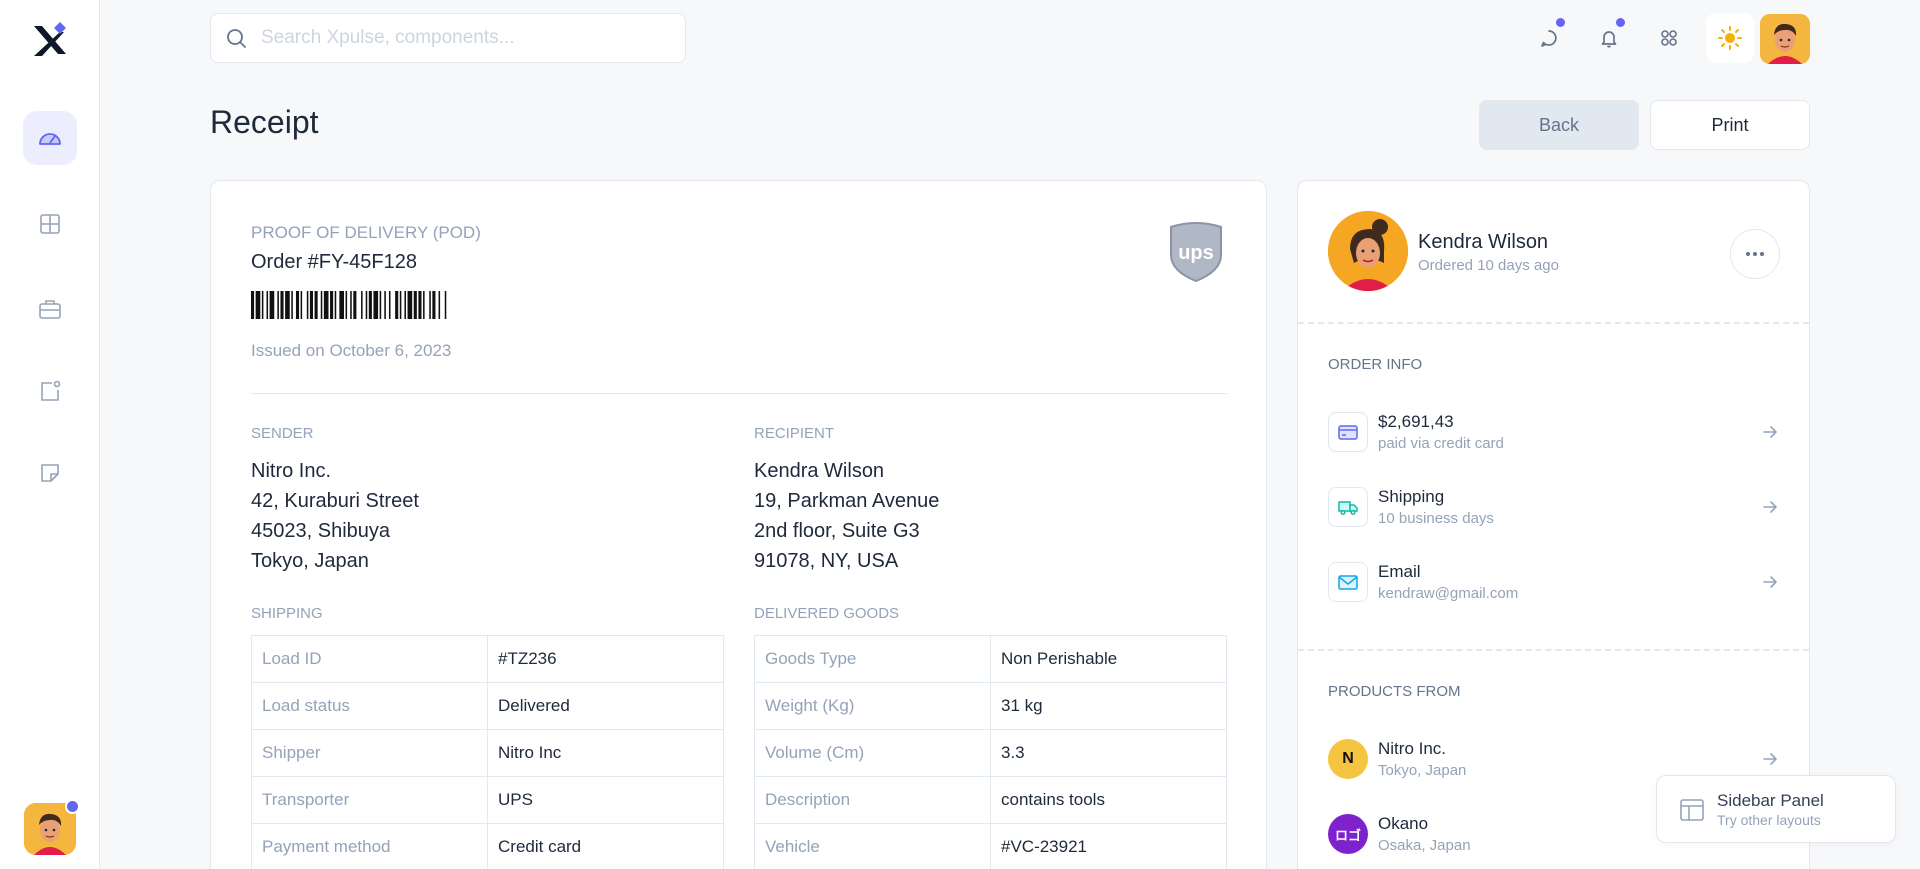  I want to click on gauge-icon, so click(50, 139).